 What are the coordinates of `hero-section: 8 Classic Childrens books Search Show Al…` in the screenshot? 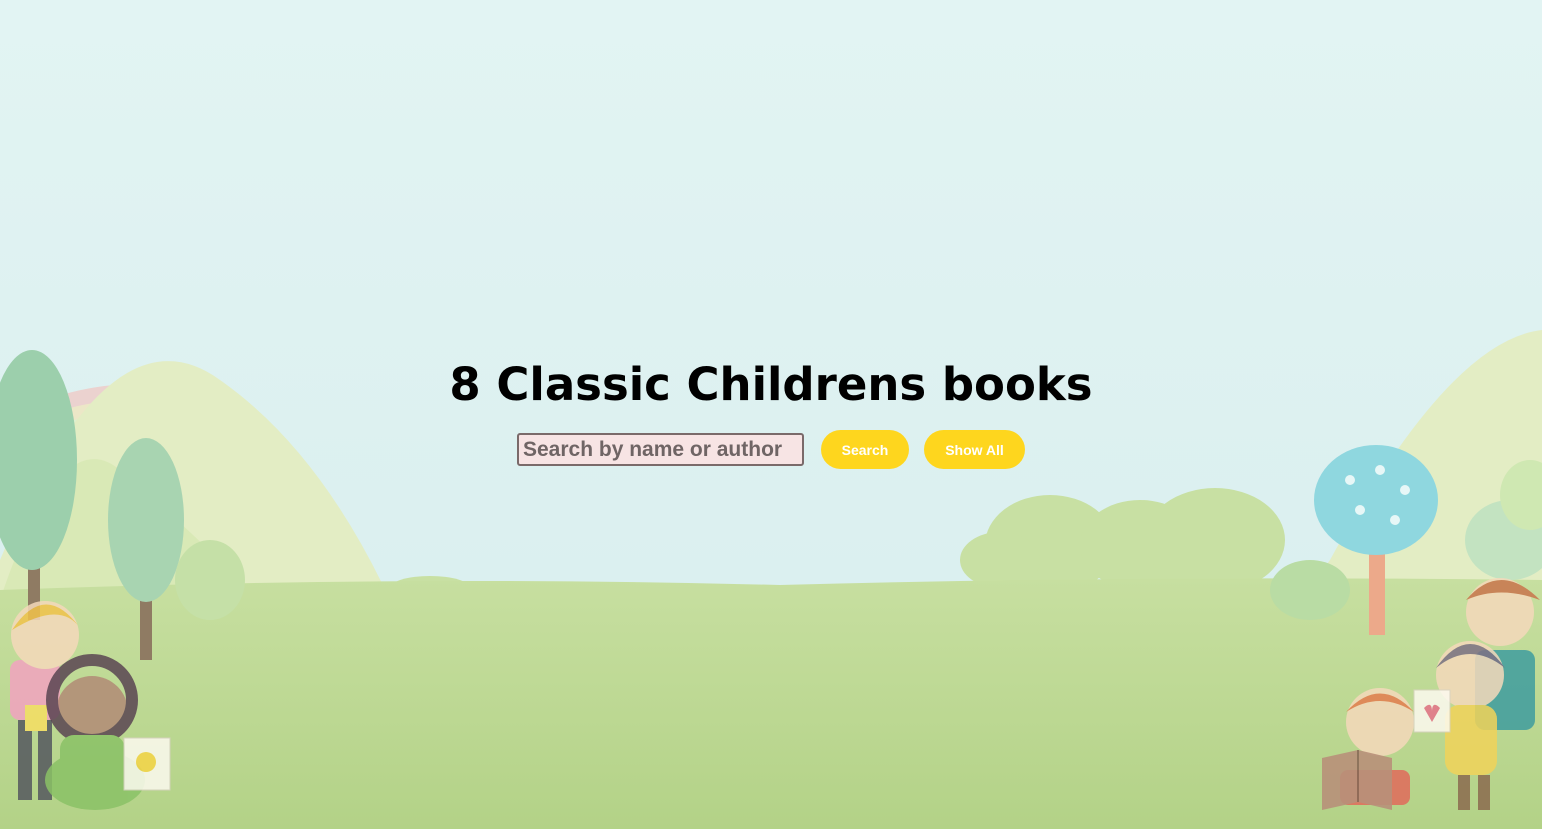 It's located at (771, 410).